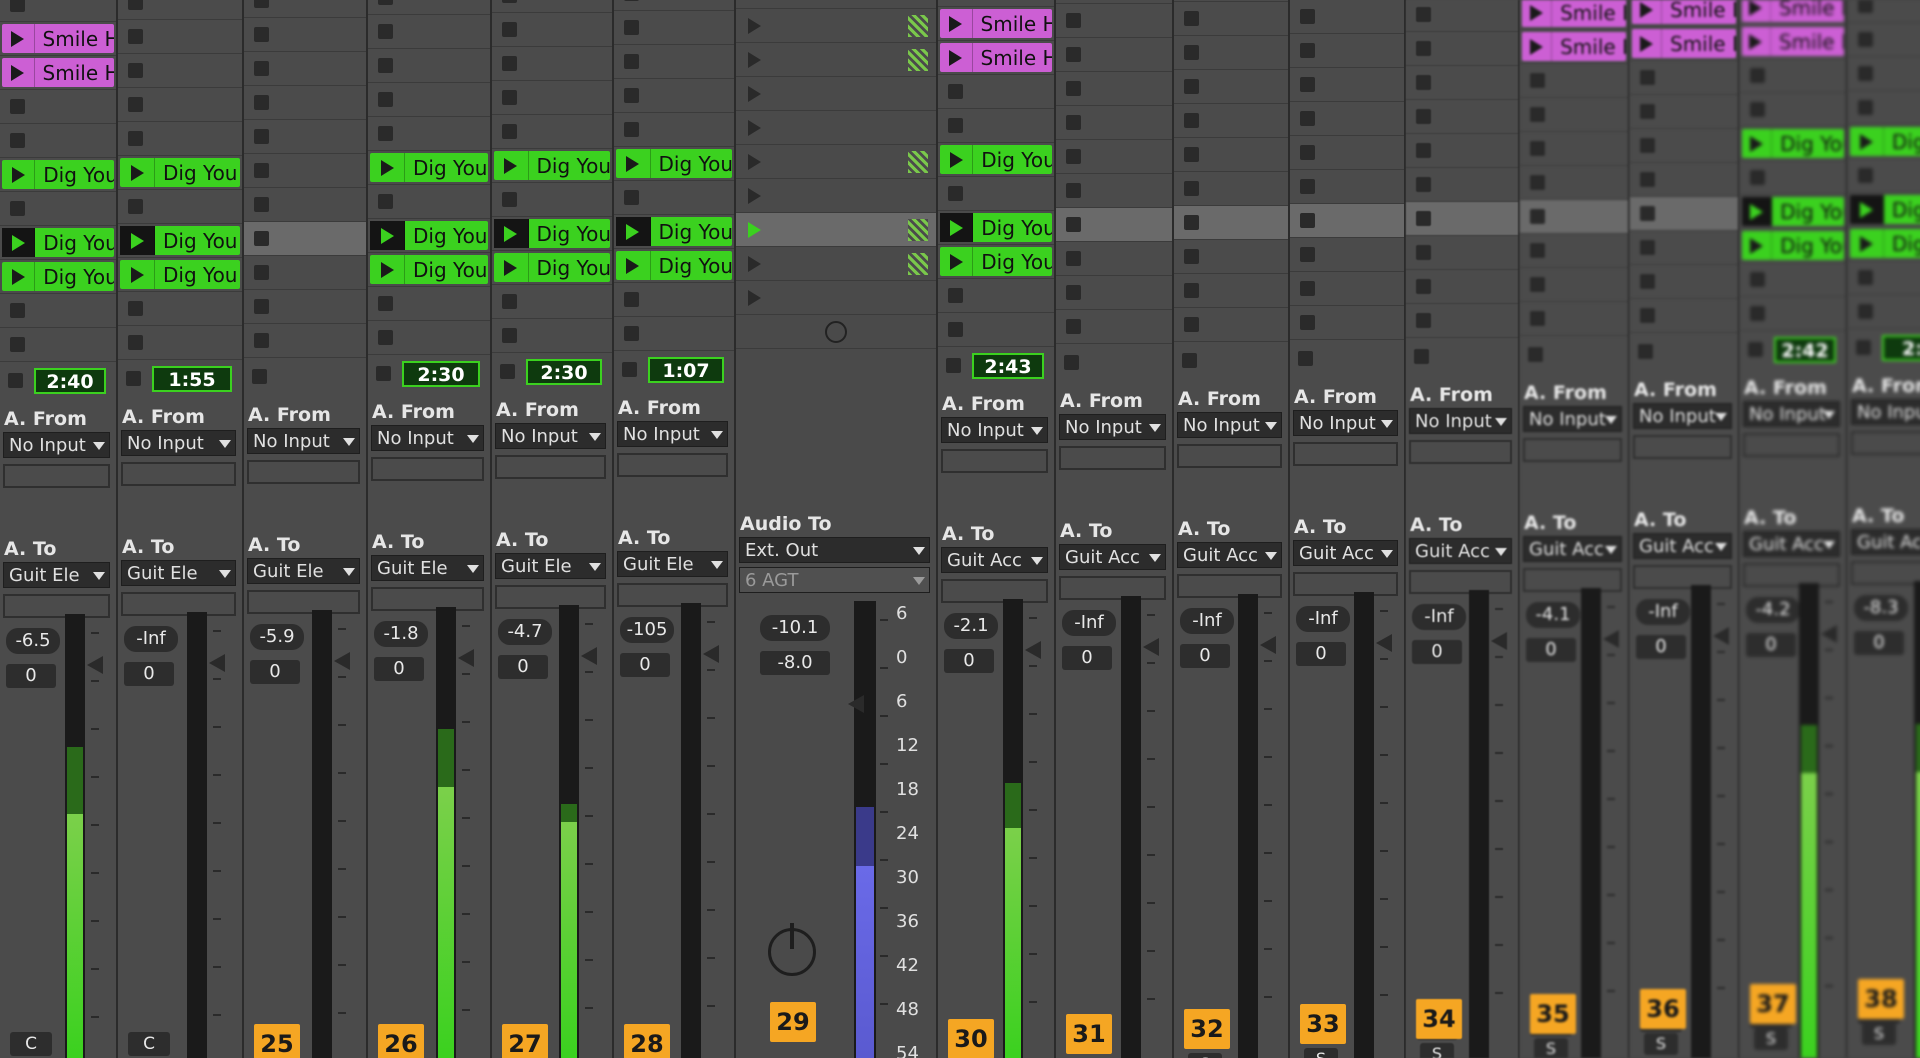 Image resolution: width=1920 pixels, height=1058 pixels. Describe the element at coordinates (1439, 1019) in the screenshot. I see `track-number-button: 34` at that location.